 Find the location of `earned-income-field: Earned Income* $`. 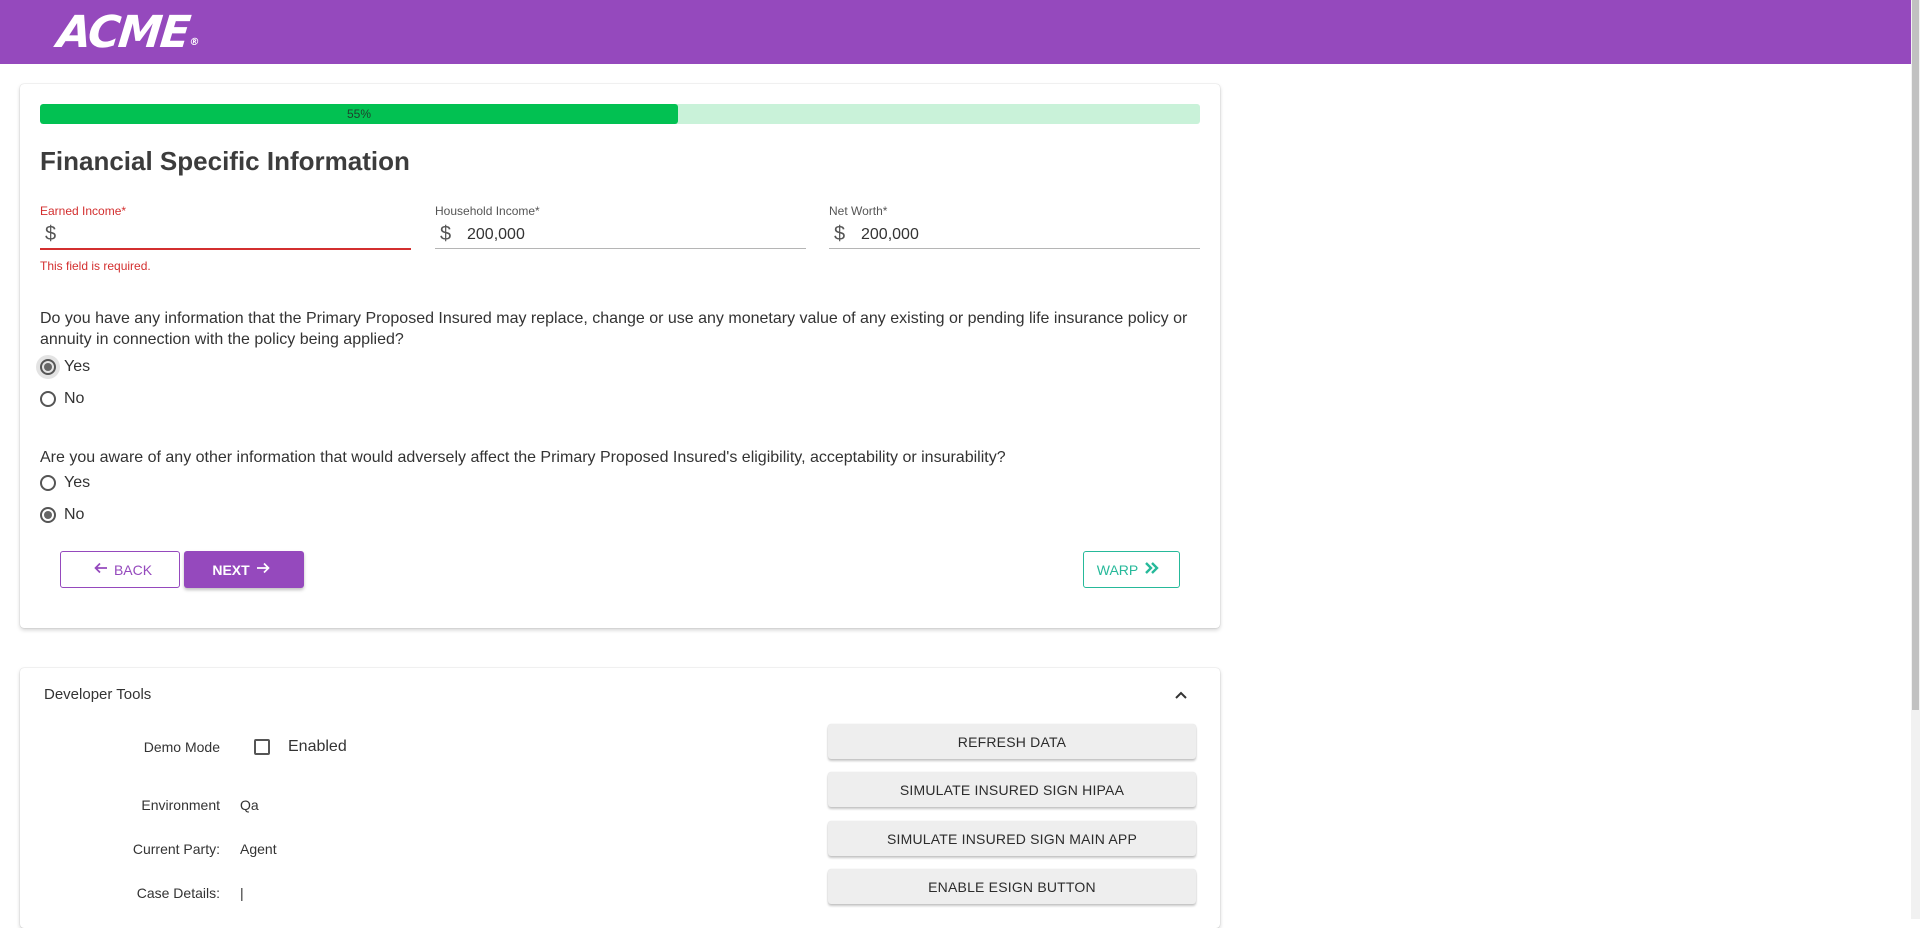

earned-income-field: Earned Income* $ is located at coordinates (225, 229).